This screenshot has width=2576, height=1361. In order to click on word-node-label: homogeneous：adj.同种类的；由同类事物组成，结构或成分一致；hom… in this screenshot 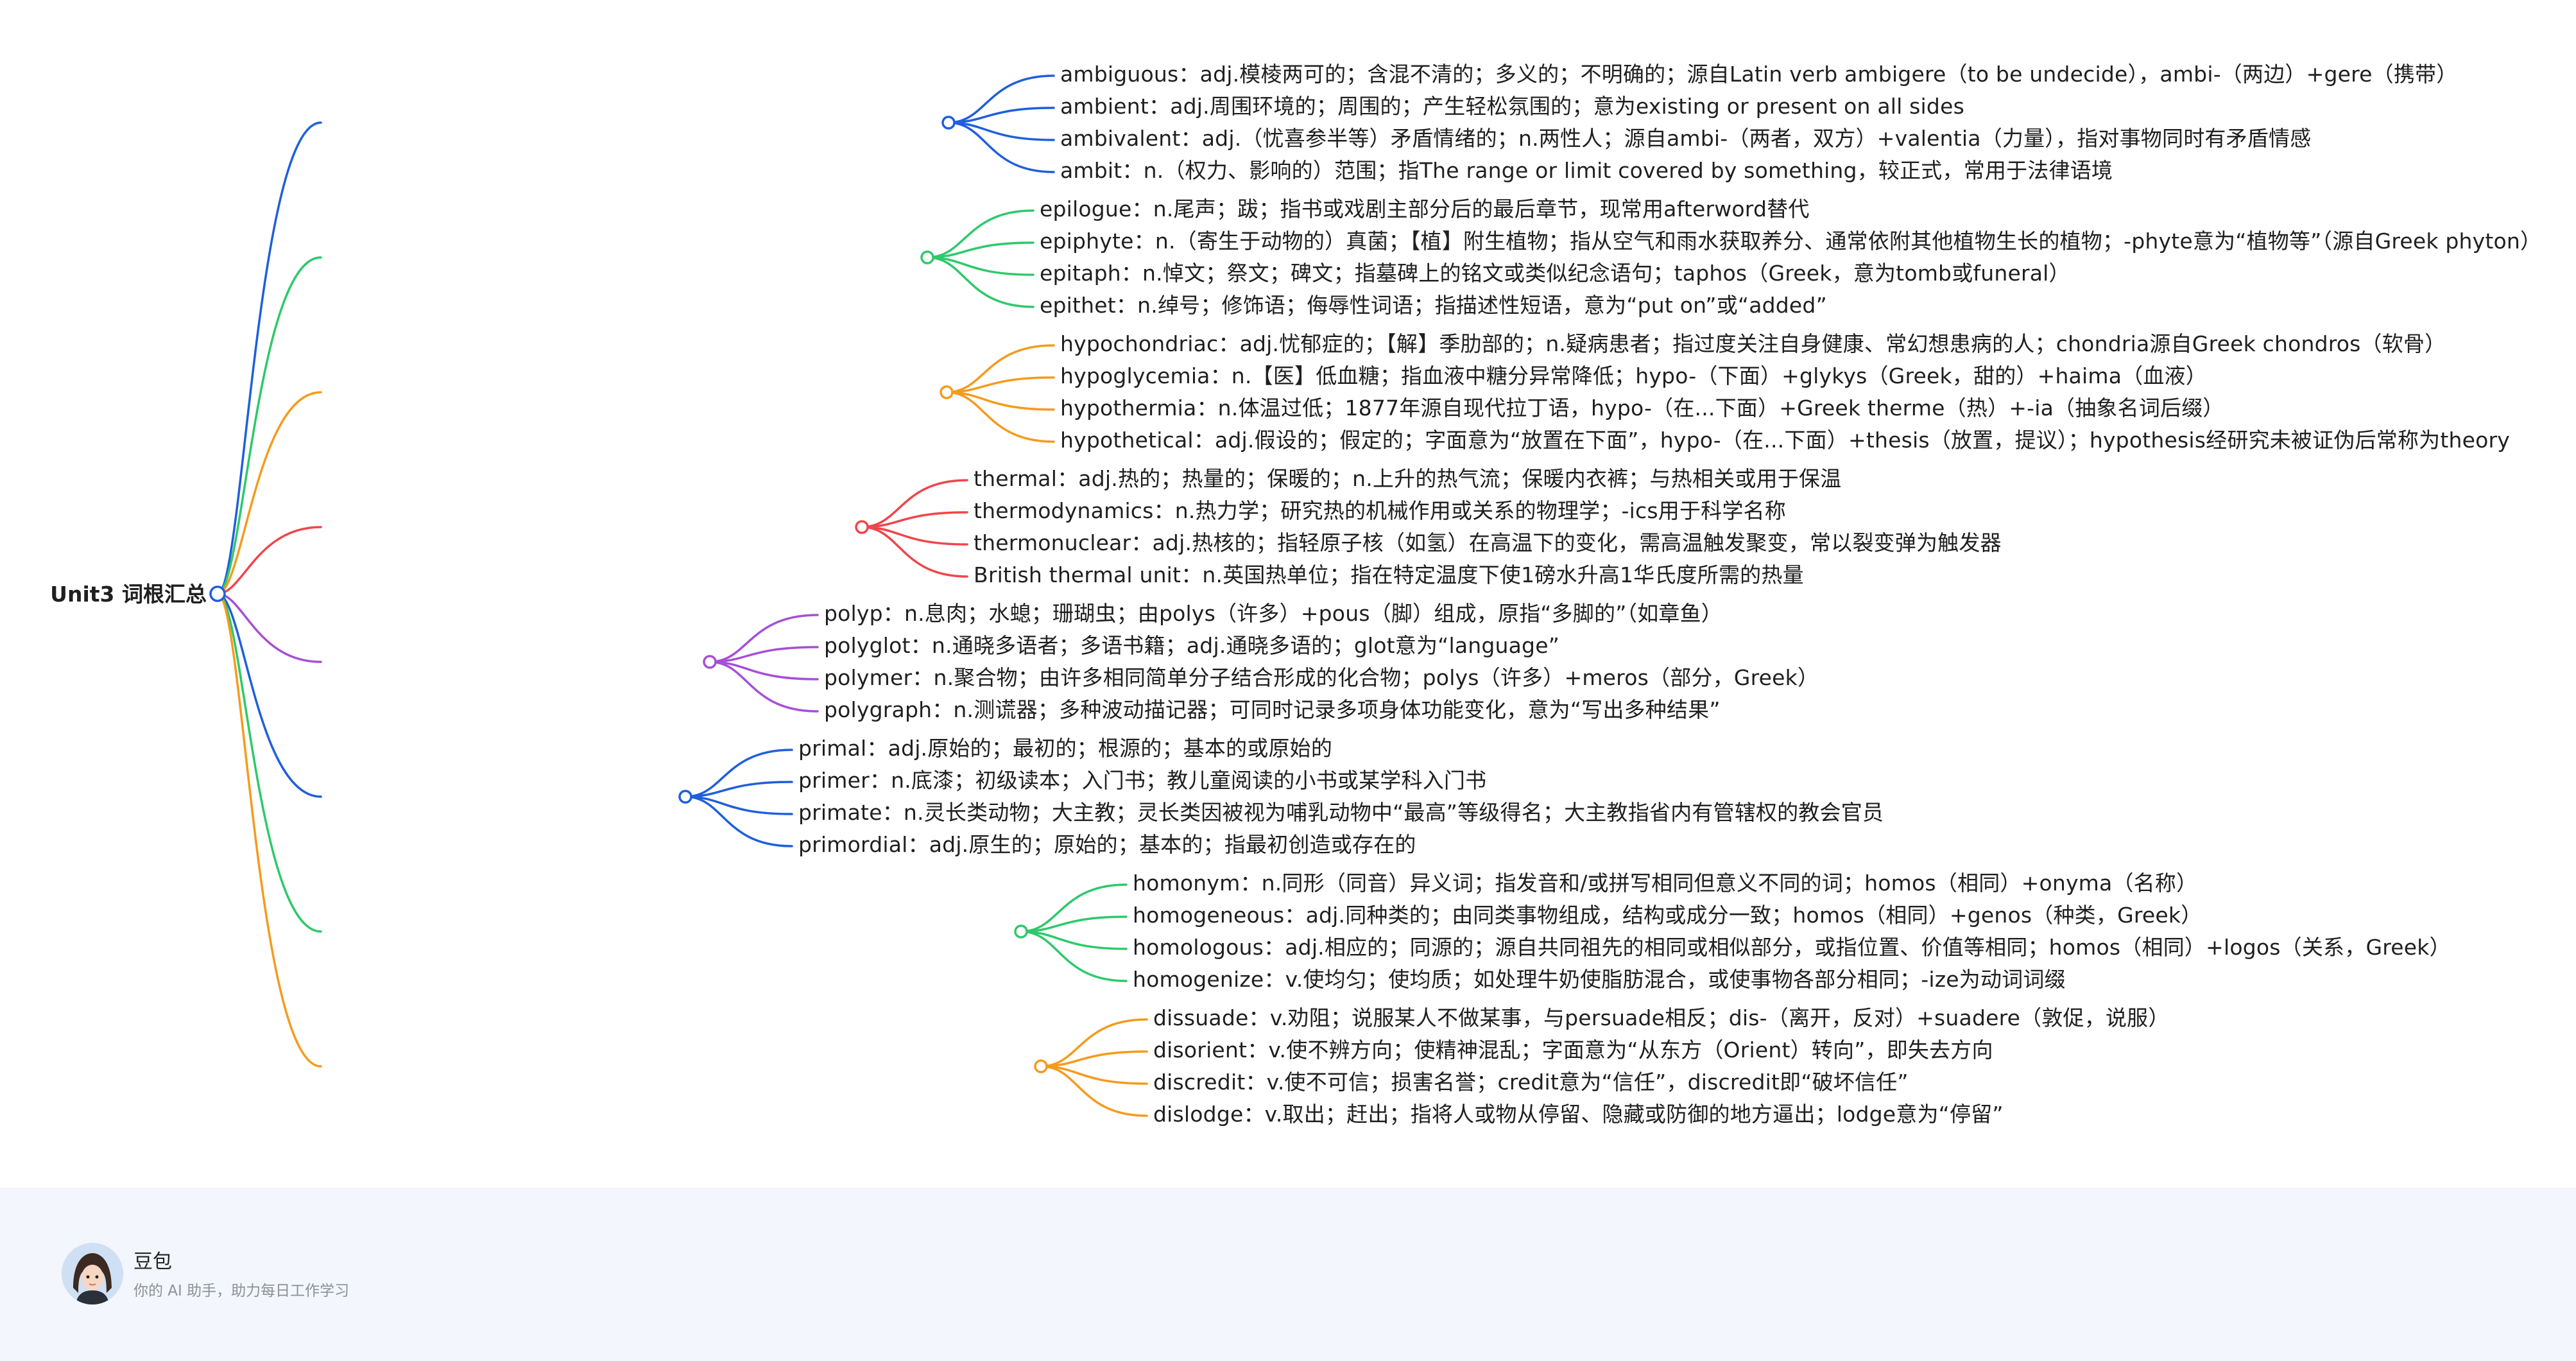, I will do `click(1667, 916)`.